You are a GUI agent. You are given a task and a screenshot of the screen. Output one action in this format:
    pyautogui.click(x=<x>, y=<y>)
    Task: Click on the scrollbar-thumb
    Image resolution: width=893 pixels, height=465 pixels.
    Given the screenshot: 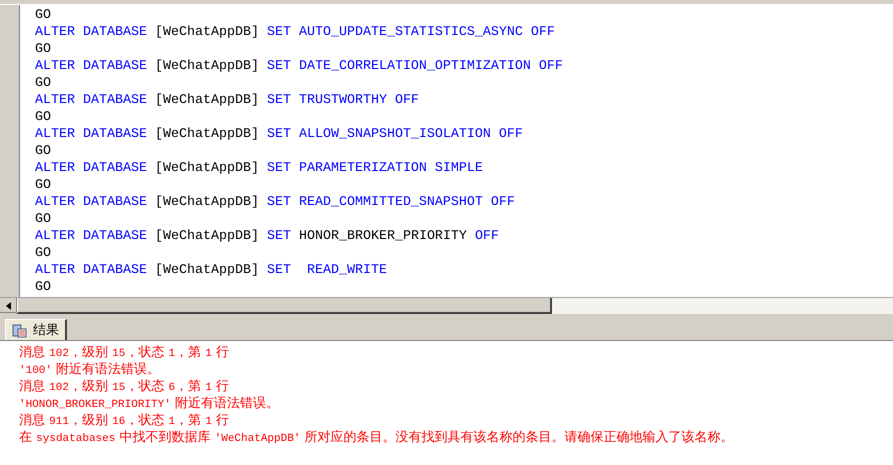 What is the action you would take?
    pyautogui.click(x=284, y=306)
    